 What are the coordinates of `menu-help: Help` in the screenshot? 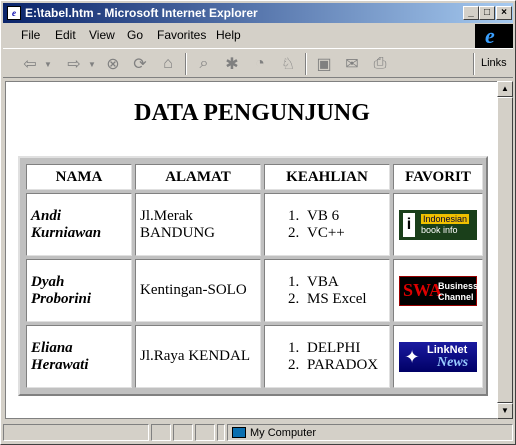 It's located at (228, 35).